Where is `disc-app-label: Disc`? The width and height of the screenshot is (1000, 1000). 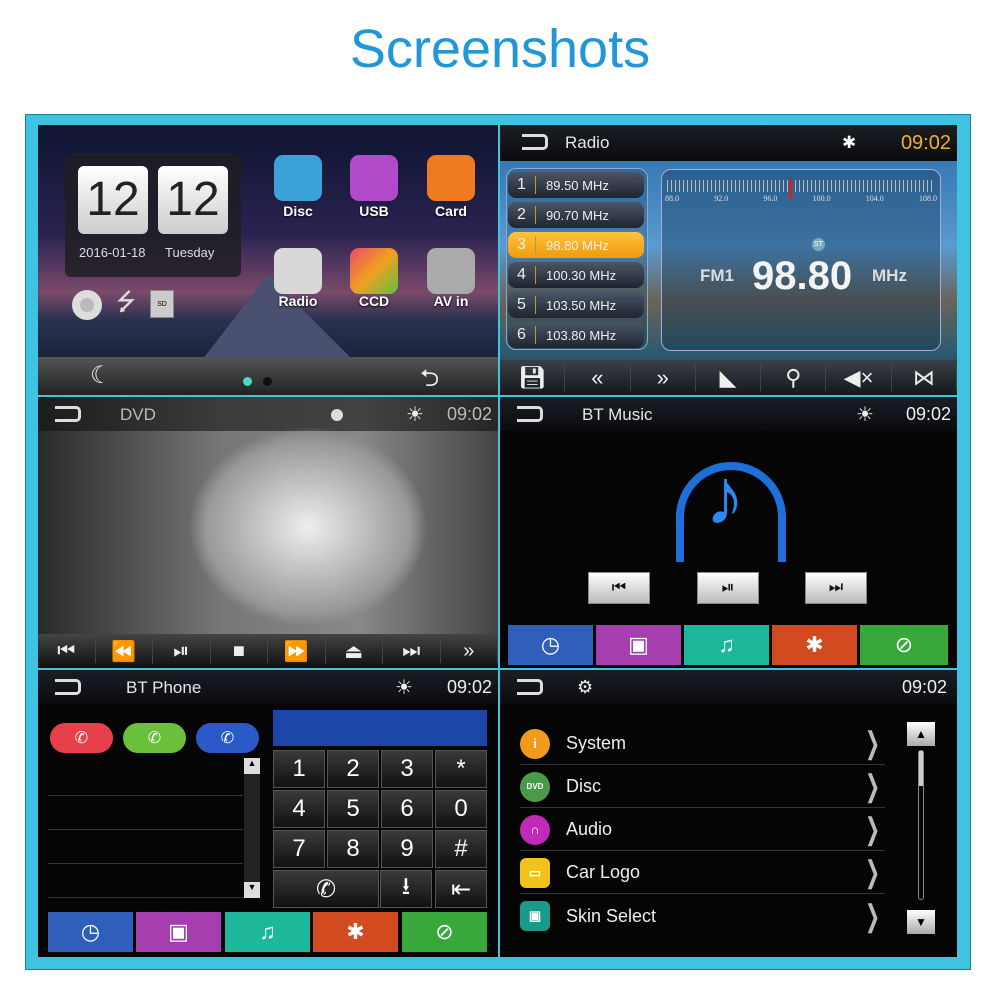 disc-app-label: Disc is located at coordinates (298, 211).